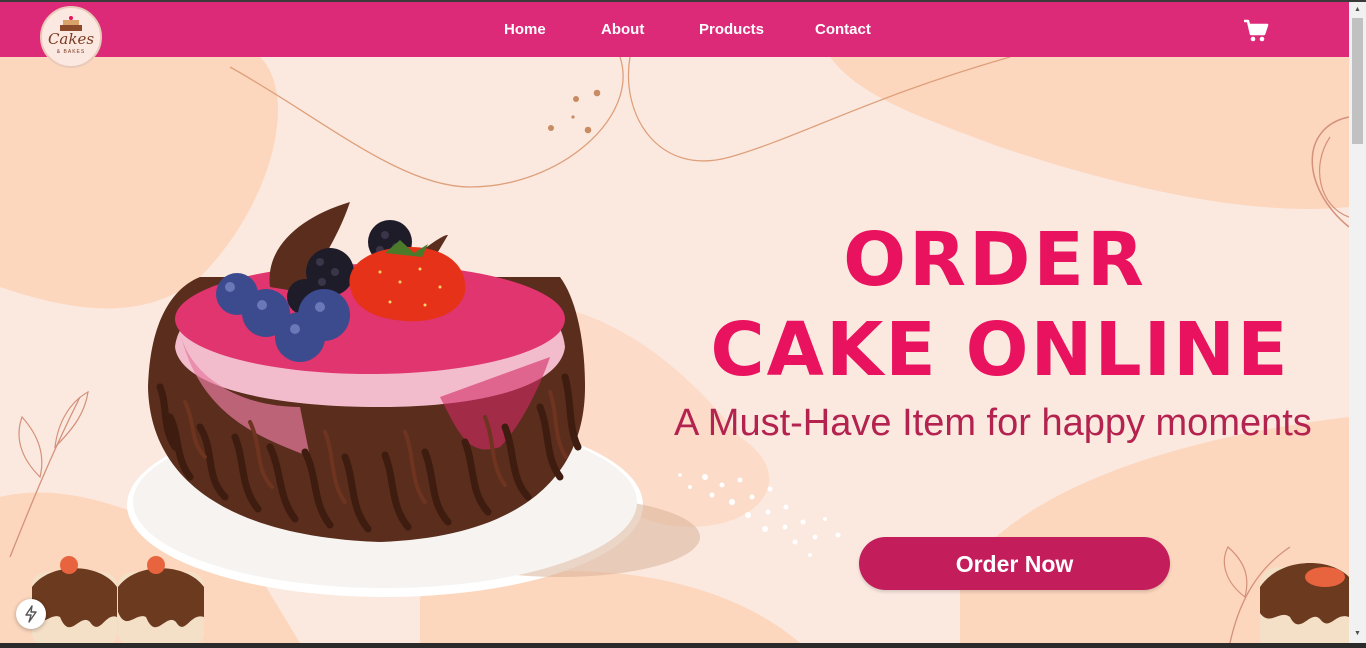 The image size is (1366, 648). Describe the element at coordinates (1357, 81) in the screenshot. I see `scrollbar-thumb` at that location.